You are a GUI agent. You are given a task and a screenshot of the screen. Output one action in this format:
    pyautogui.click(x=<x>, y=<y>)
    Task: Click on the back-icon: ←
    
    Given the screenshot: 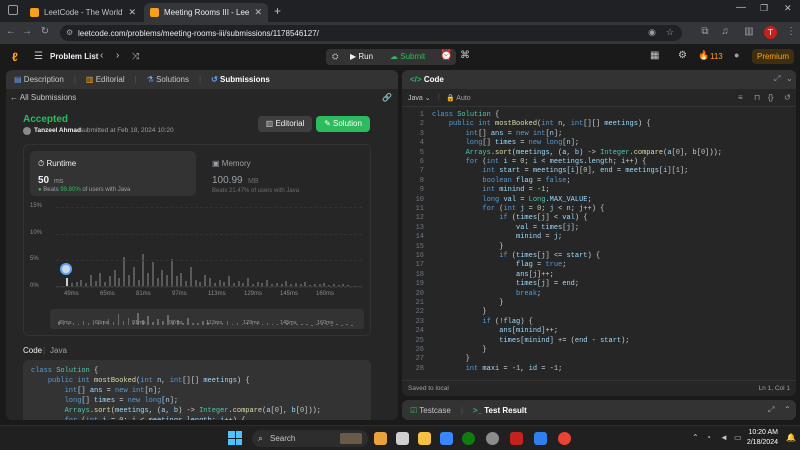 What is the action you would take?
    pyautogui.click(x=11, y=31)
    